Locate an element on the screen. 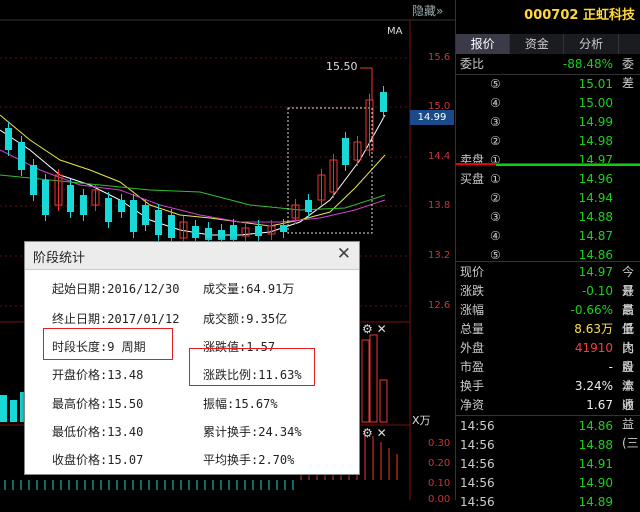  bid-level-row: 买盘 ① 14.96 is located at coordinates (548, 179).